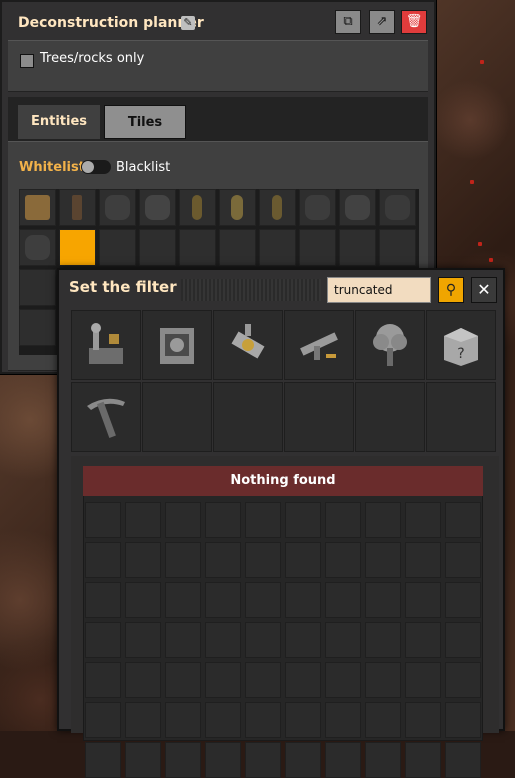 The width and height of the screenshot is (515, 778). I want to click on group-intermediate-products-tab, so click(248, 345).